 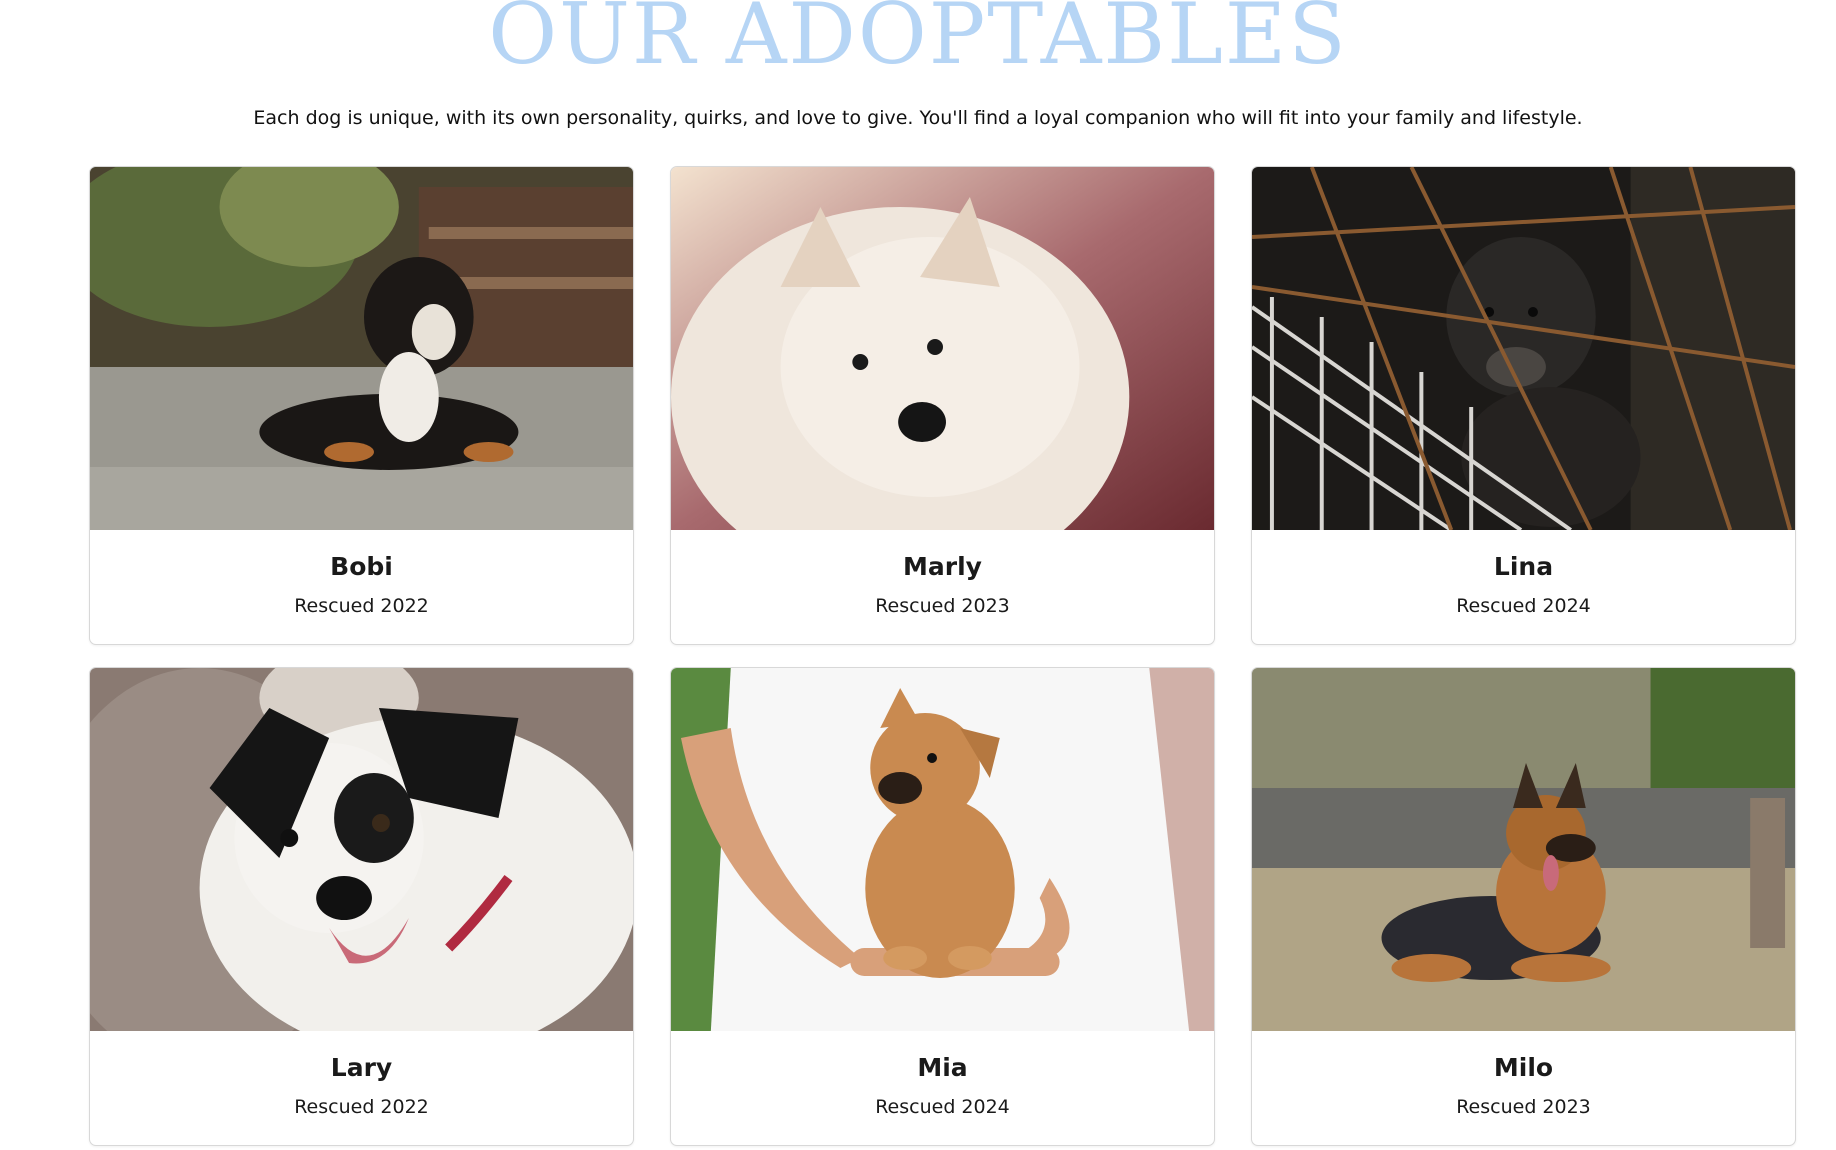 I want to click on dog-card-lary: Lary Rescued 2022, so click(x=361, y=906).